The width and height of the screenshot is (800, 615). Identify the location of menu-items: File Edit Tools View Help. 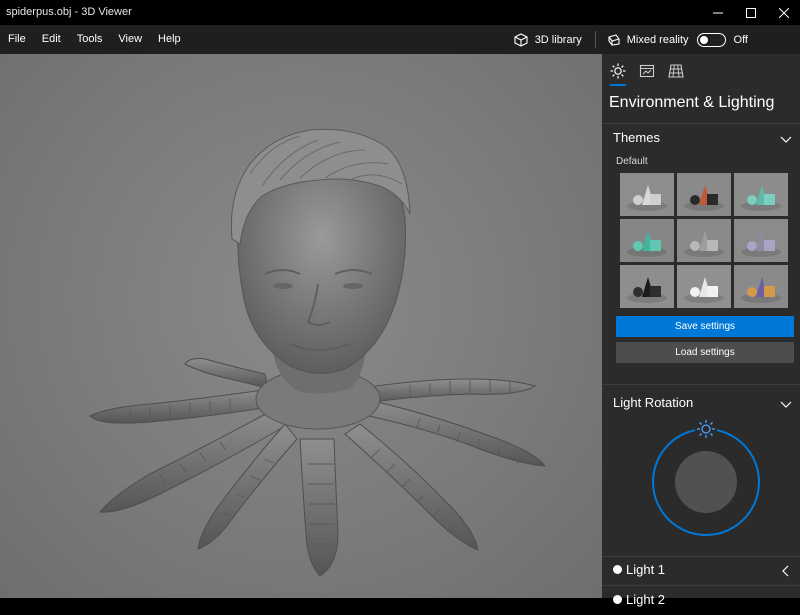
(94, 39).